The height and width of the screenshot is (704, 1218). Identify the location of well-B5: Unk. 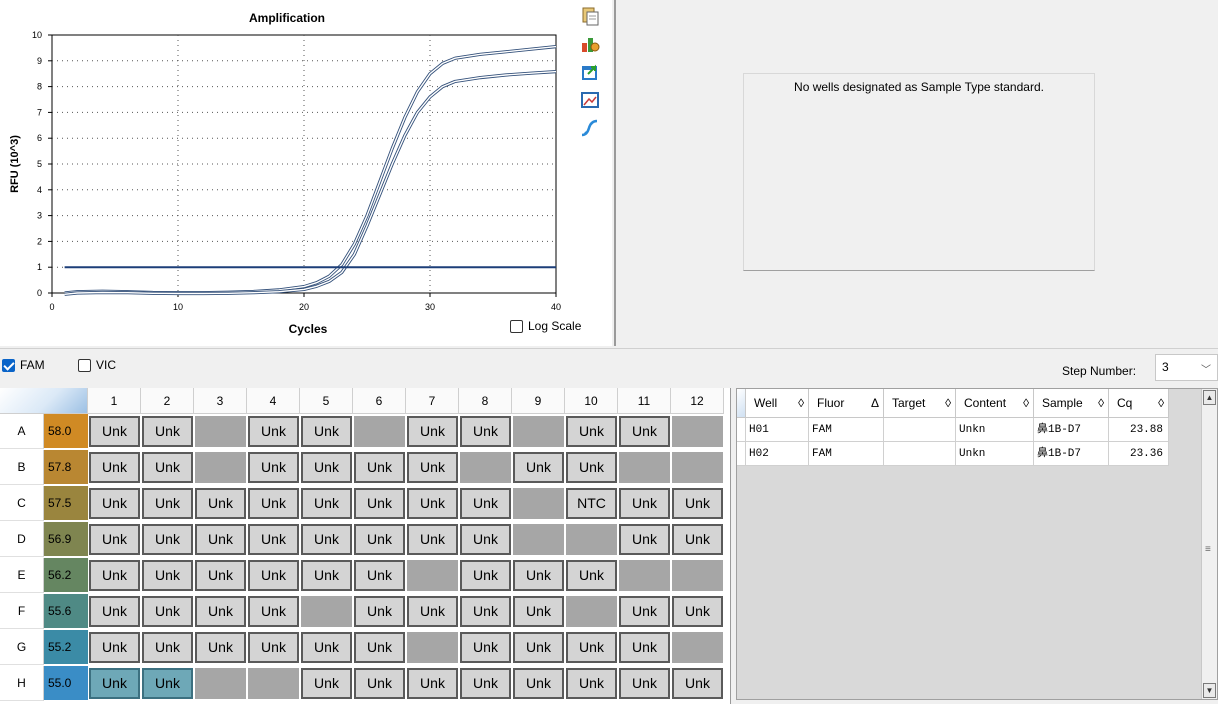
(326, 467).